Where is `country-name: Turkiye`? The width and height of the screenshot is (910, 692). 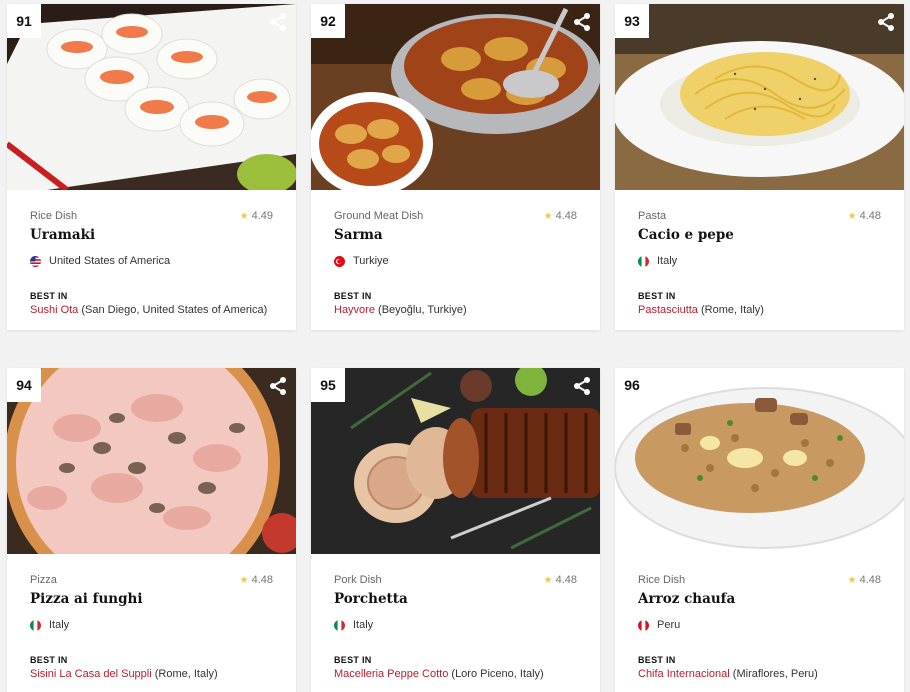 country-name: Turkiye is located at coordinates (371, 261).